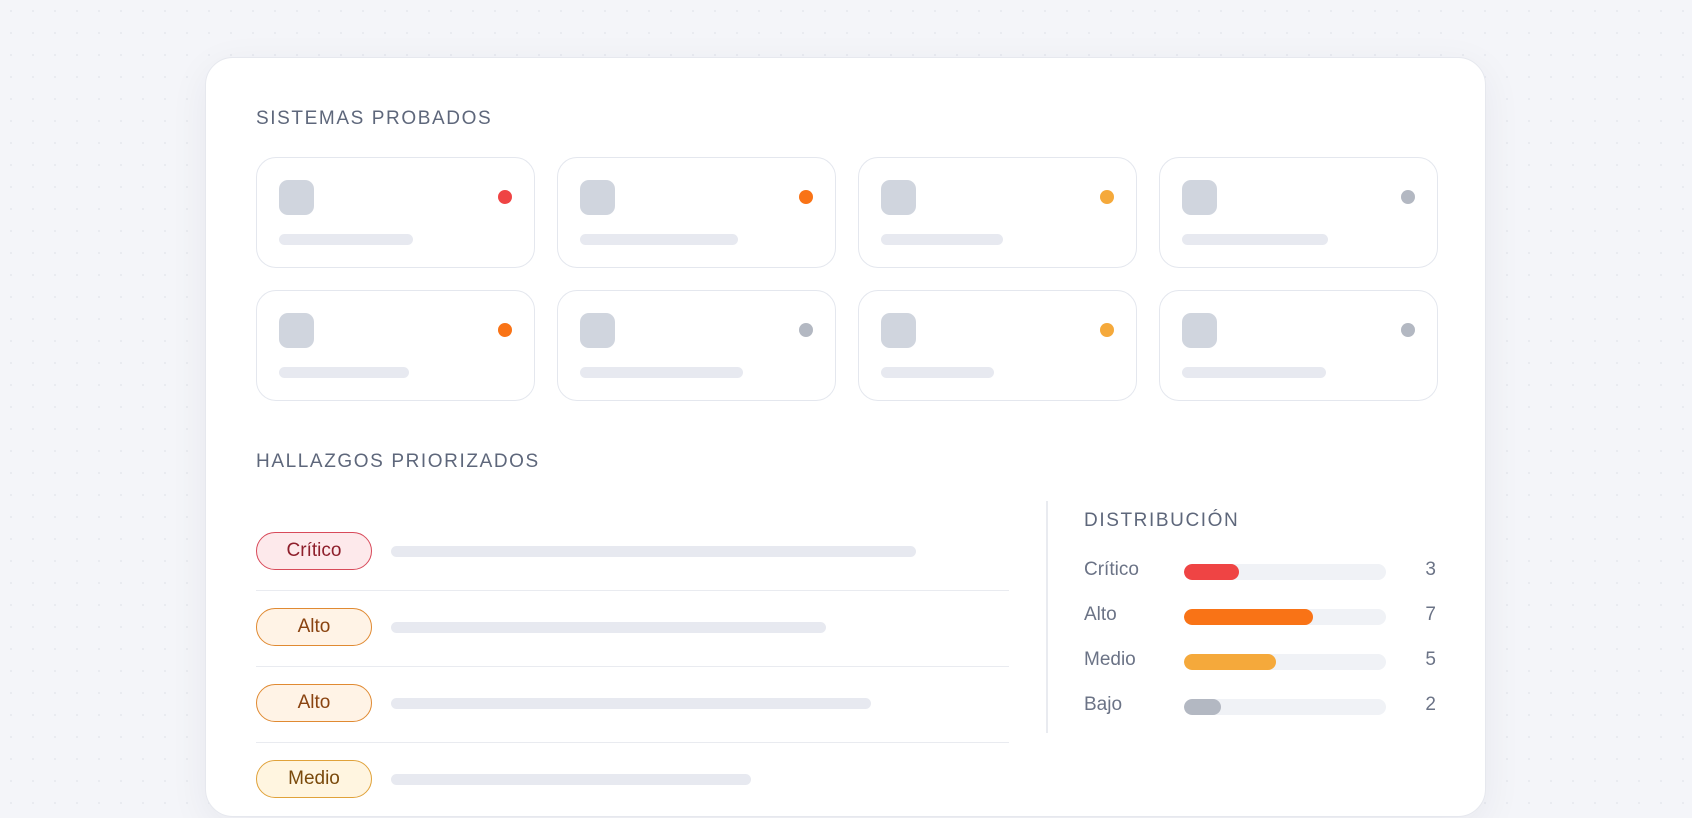  I want to click on distribution-label: Bajo, so click(1103, 704).